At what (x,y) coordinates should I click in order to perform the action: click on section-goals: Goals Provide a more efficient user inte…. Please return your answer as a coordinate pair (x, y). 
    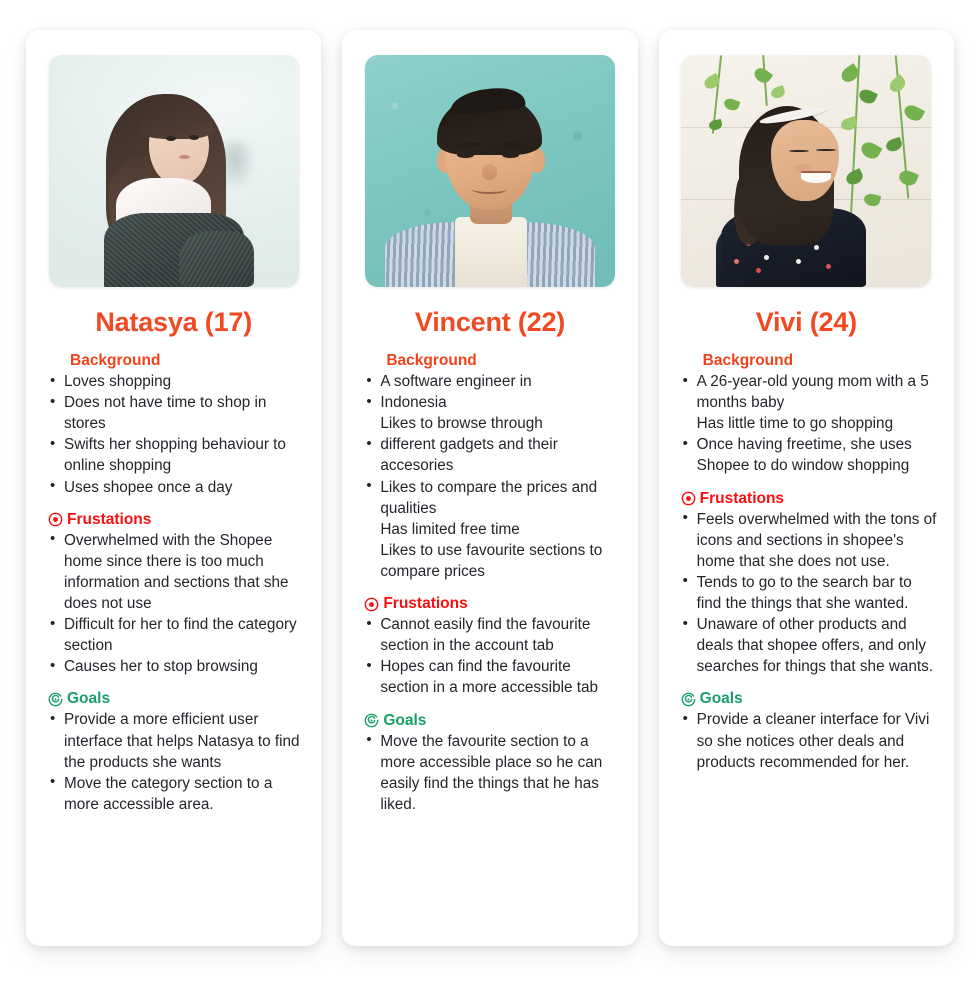
    Looking at the image, I should click on (176, 752).